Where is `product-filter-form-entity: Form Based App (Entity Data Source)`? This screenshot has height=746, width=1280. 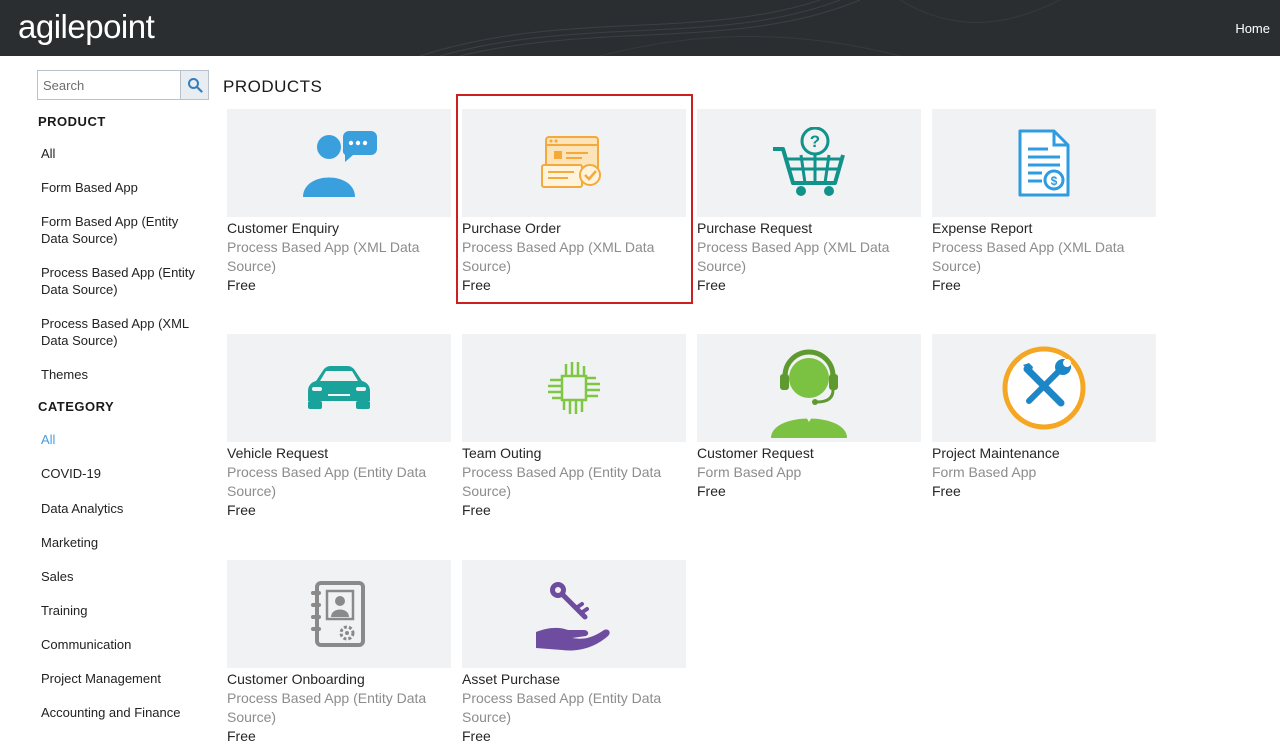
product-filter-form-entity: Form Based App (Entity Data Source) is located at coordinates (116, 230).